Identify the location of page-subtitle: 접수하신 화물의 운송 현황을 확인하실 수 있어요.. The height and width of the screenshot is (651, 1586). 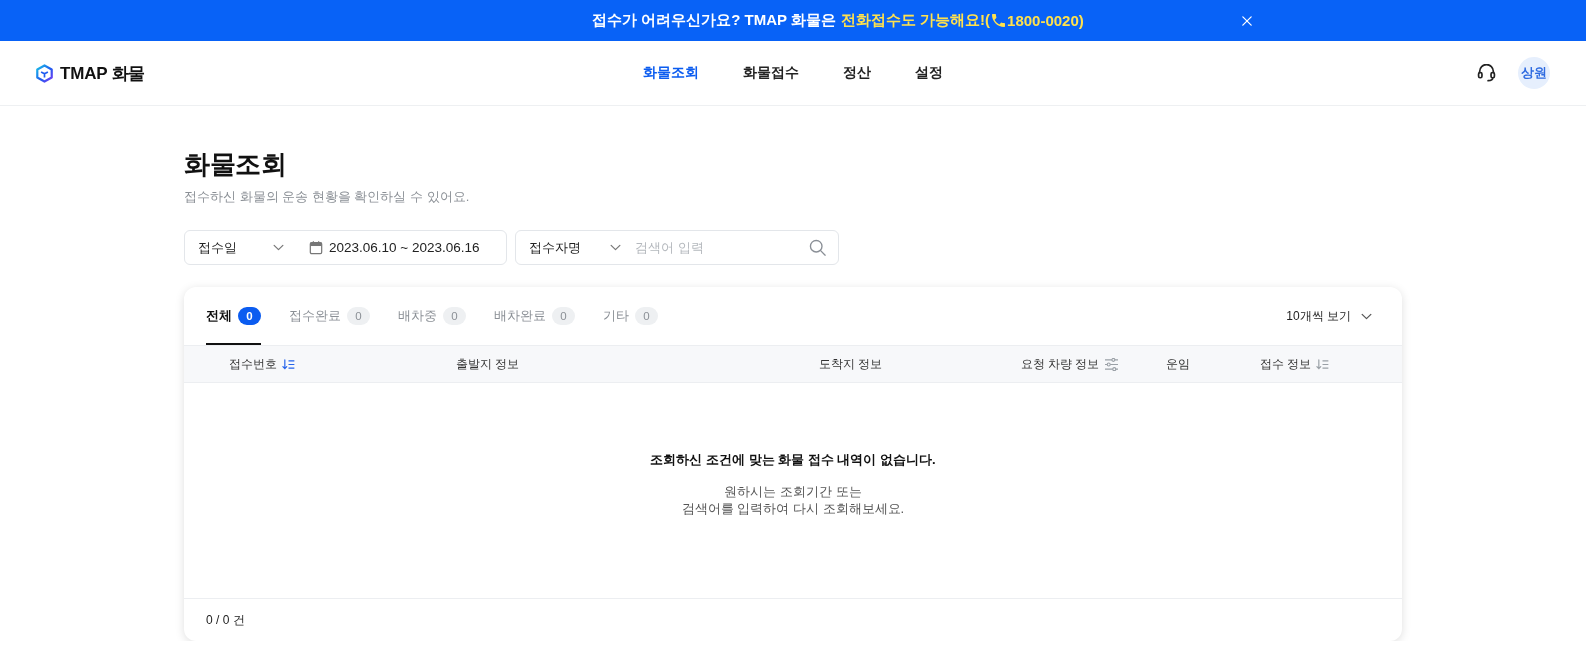
(327, 197).